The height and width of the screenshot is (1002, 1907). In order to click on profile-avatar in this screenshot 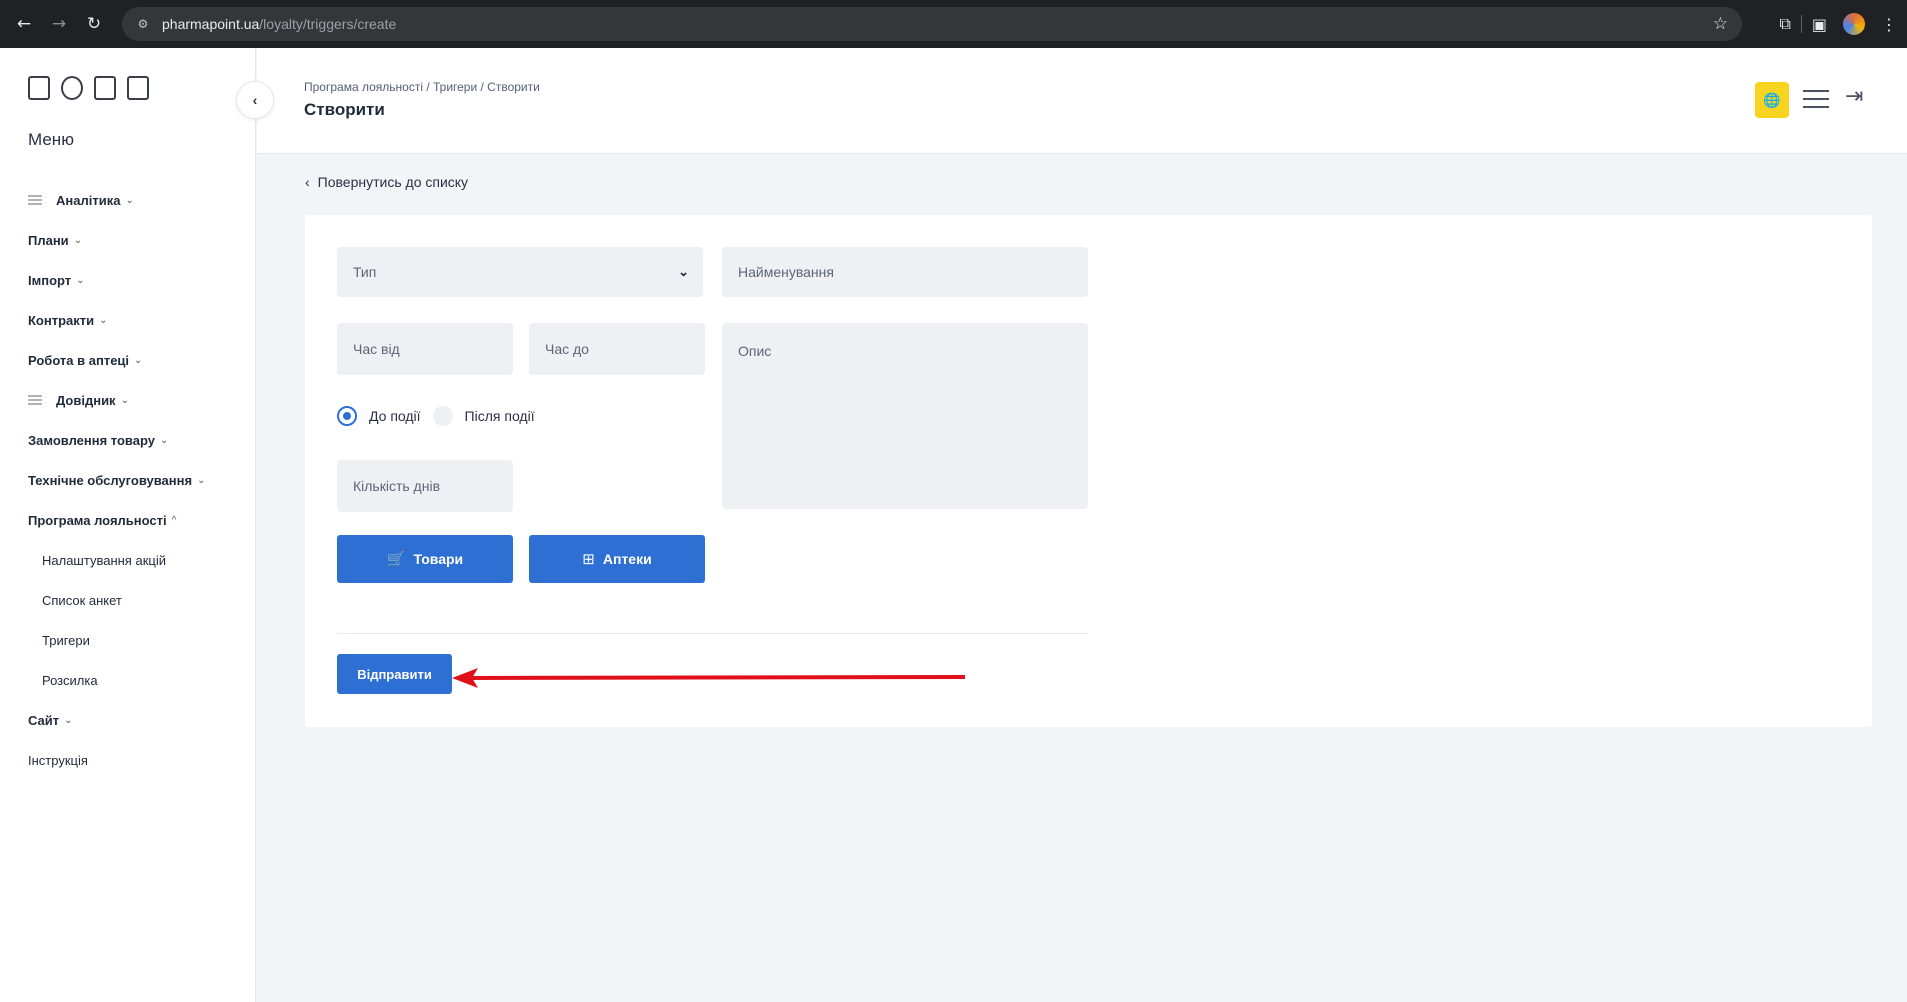, I will do `click(1854, 24)`.